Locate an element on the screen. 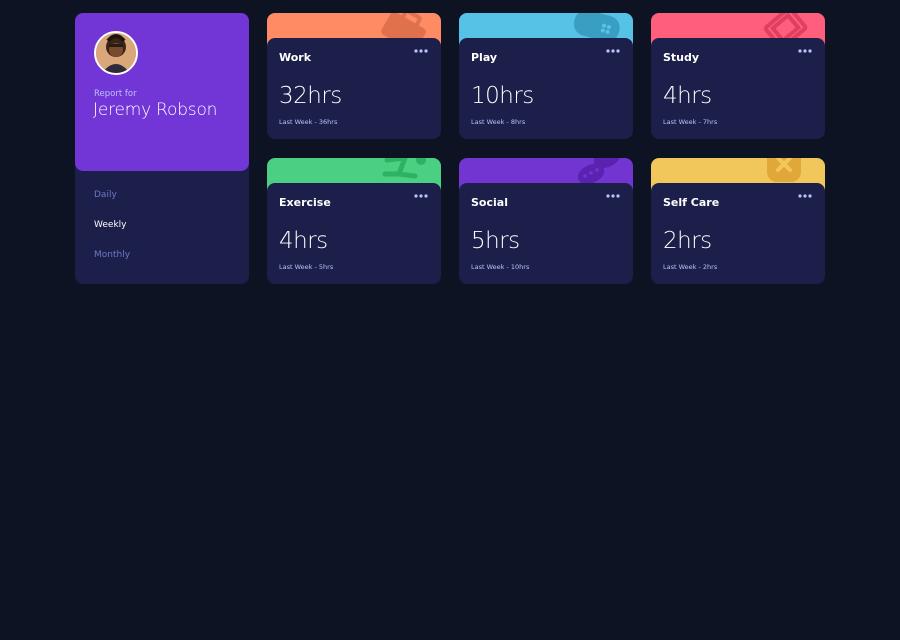  card-title: Social is located at coordinates (489, 202).